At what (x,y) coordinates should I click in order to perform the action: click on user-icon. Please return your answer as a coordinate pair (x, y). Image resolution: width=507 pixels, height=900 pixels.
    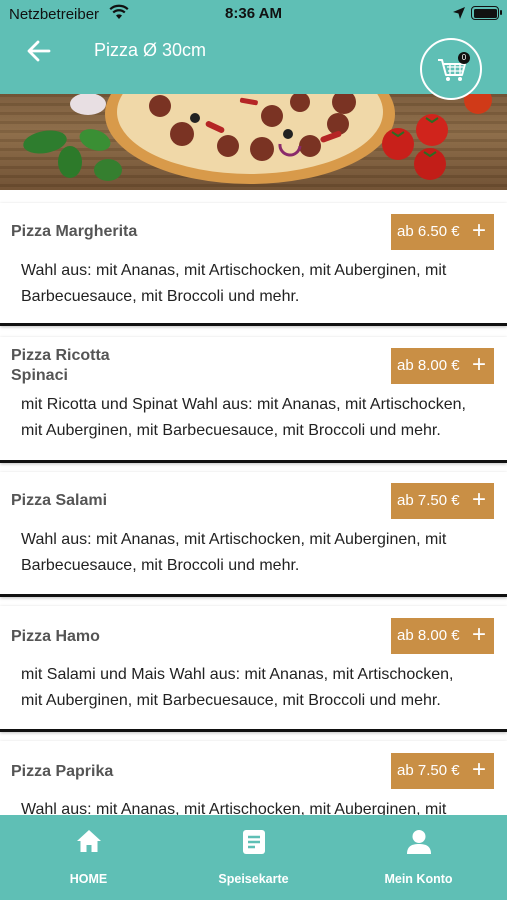
    Looking at the image, I should click on (418, 842).